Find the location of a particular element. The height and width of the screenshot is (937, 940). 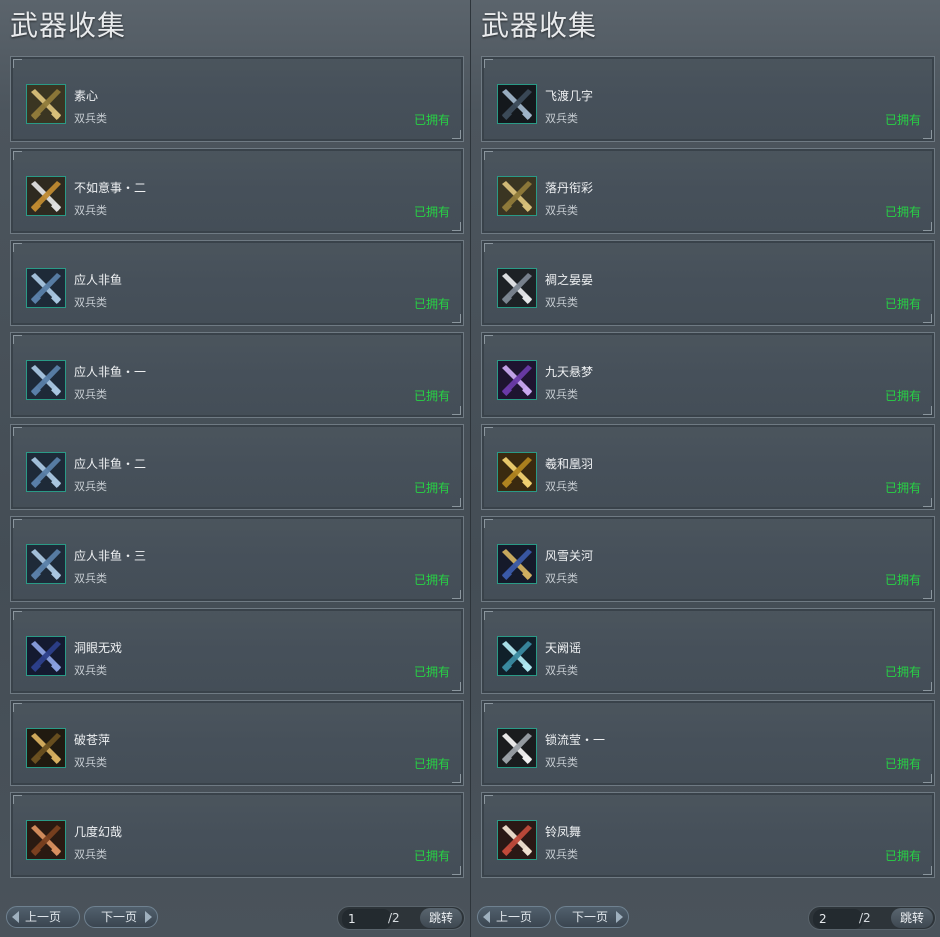

weapon-card: 洞眼无戏 双兵类 已拥有 is located at coordinates (237, 651).